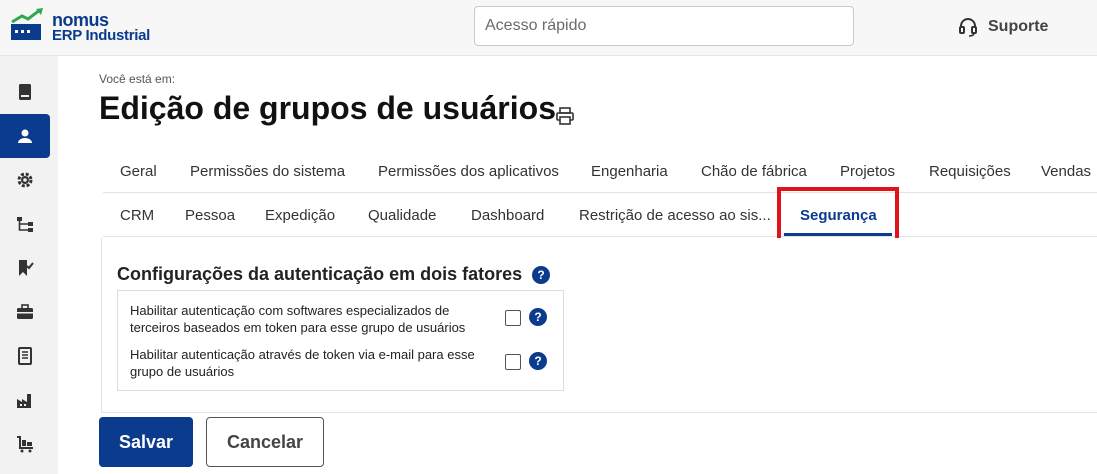 This screenshot has height=474, width=1097. I want to click on tab-requisicoes: Requisições, so click(970, 172).